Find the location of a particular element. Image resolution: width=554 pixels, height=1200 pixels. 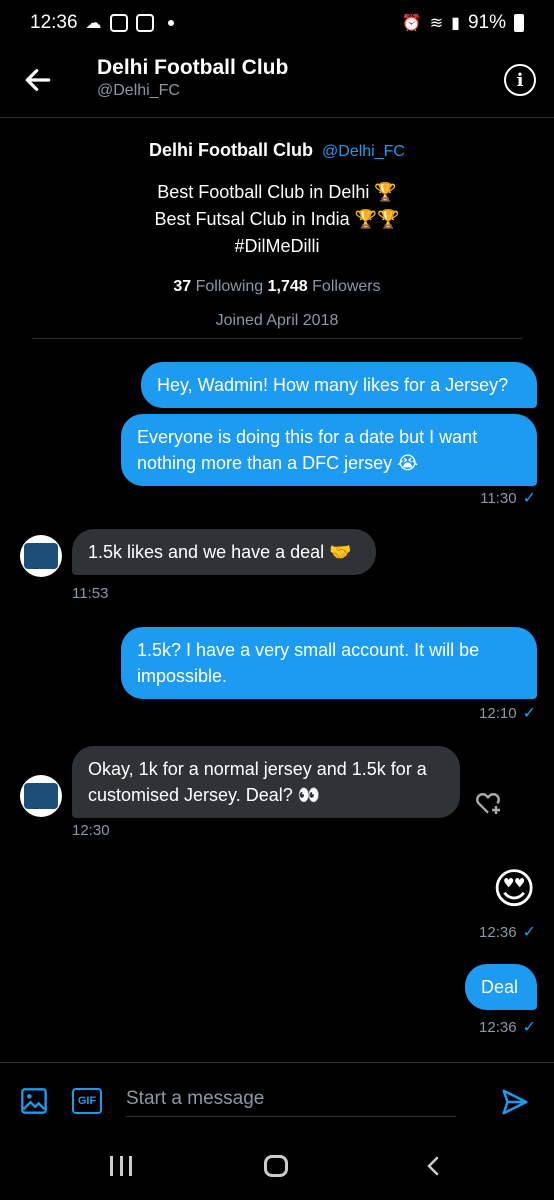

message-incoming: 1.5k likes and we have a deal 🤝 is located at coordinates (224, 552).